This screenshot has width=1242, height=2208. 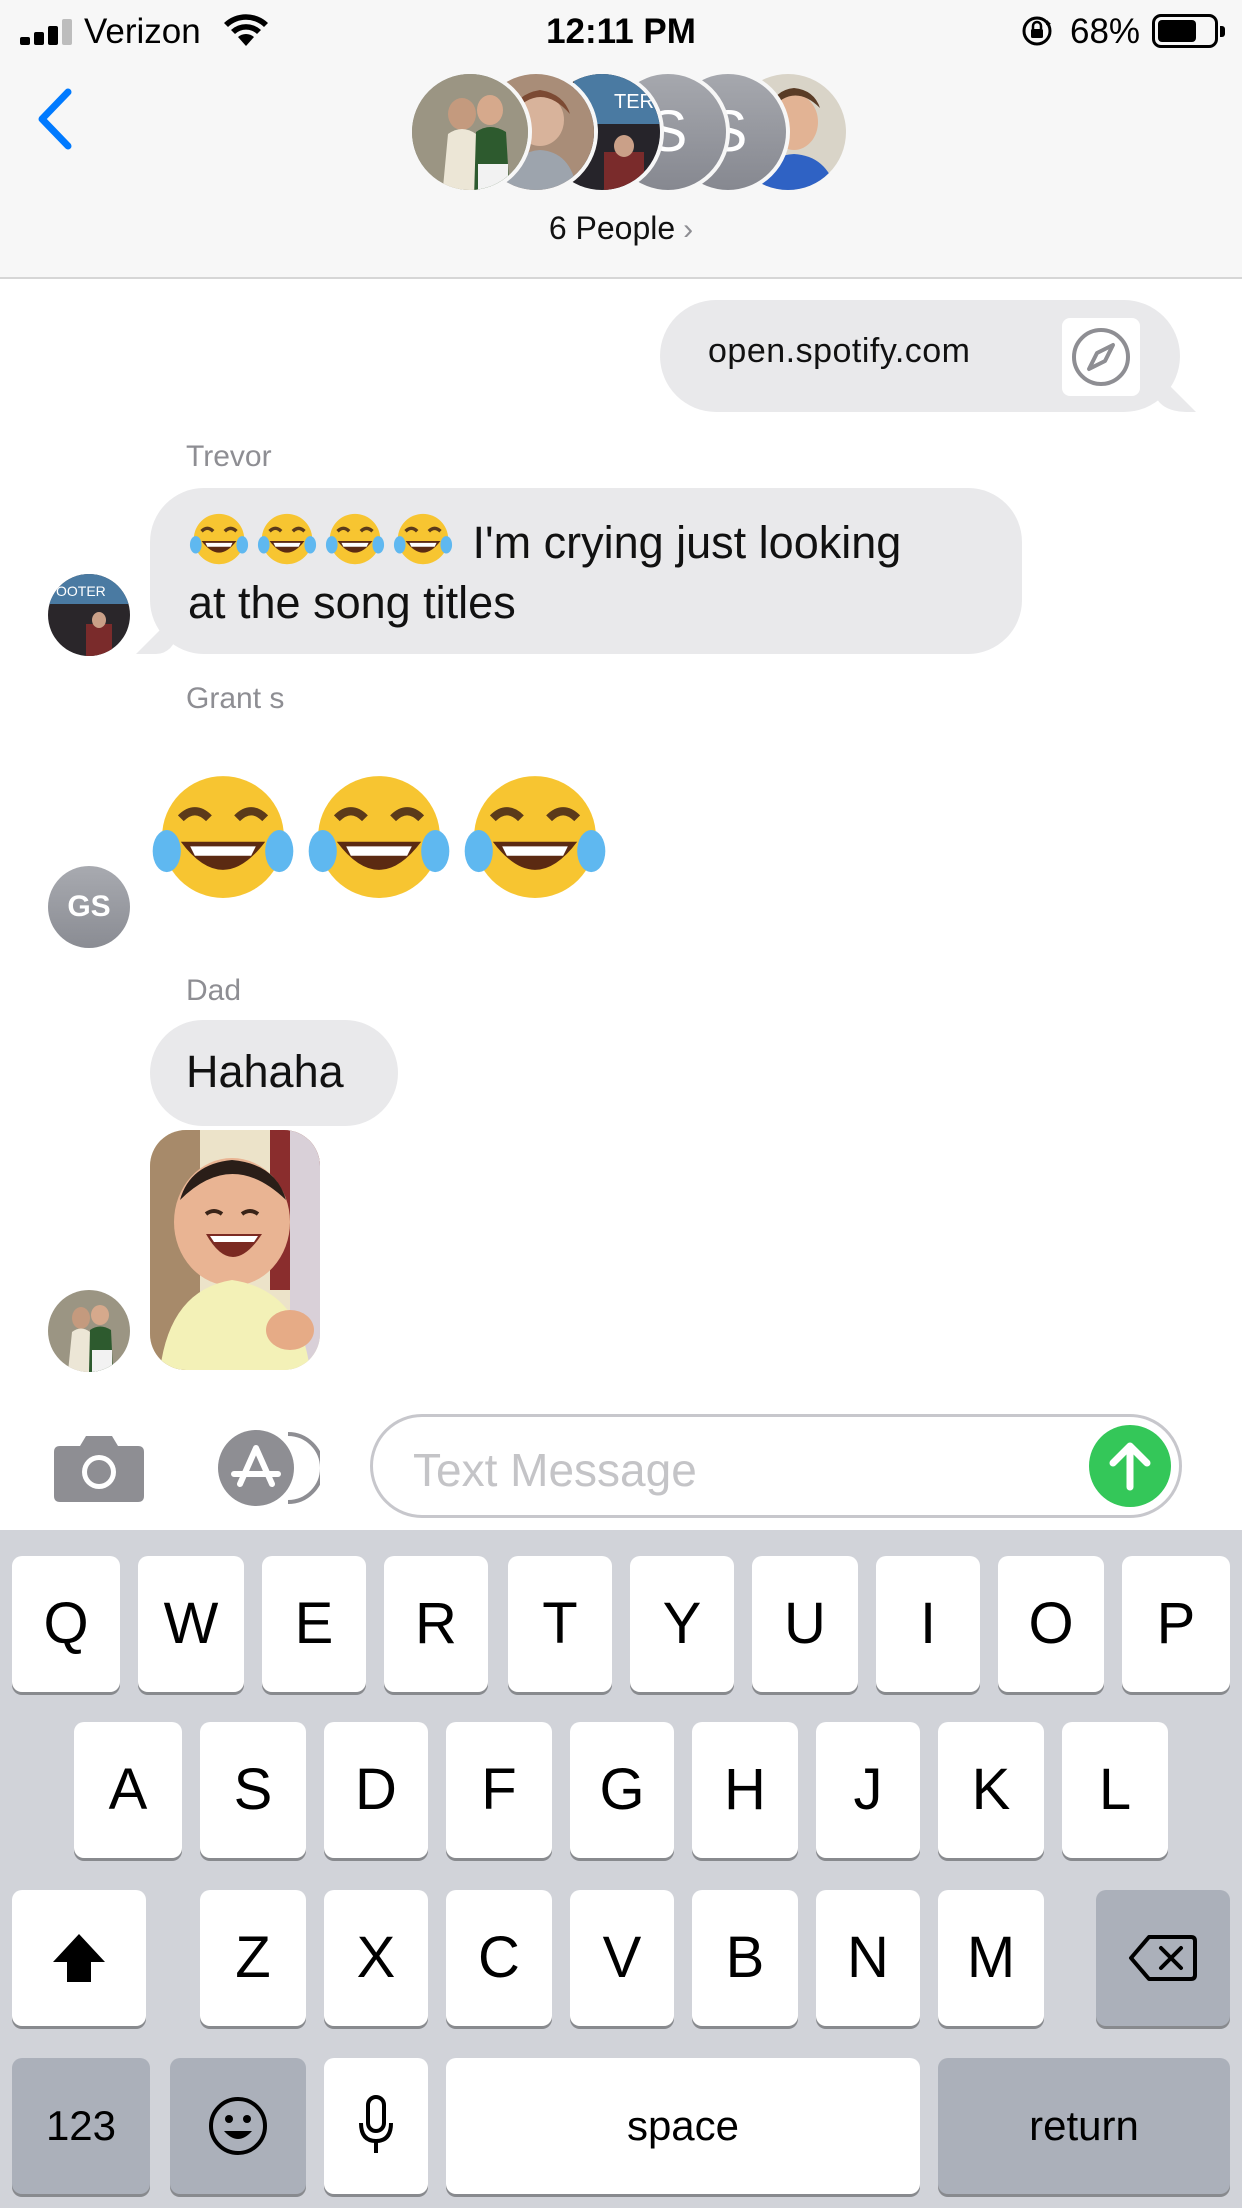 I want to click on key-k: K, so click(x=991, y=1790).